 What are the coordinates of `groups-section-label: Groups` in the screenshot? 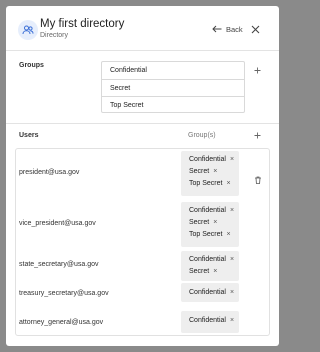 It's located at (31, 65).